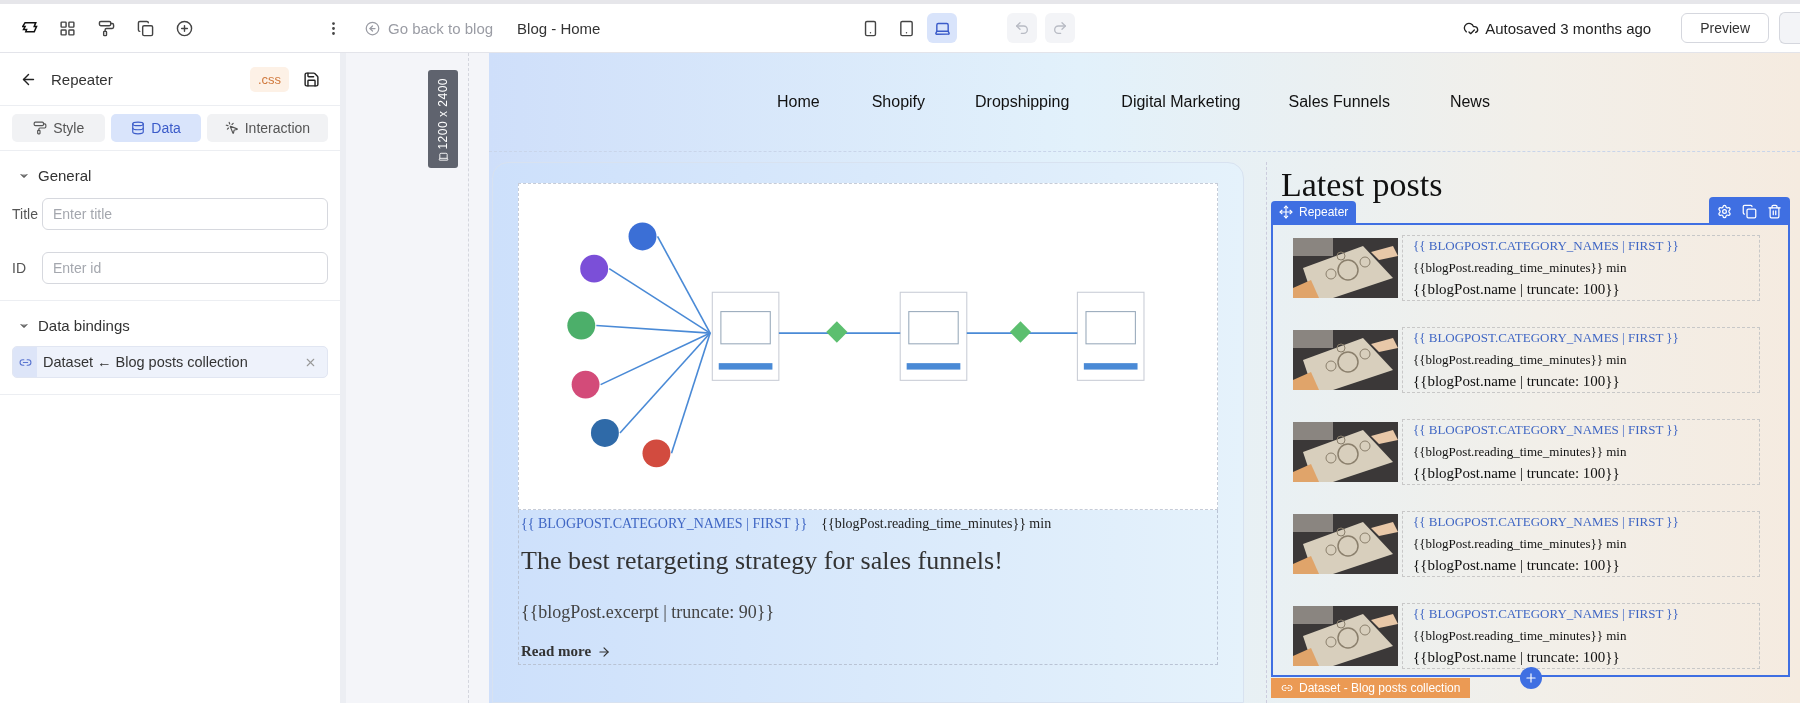 The width and height of the screenshot is (1800, 703). I want to click on arrow-right-icon, so click(604, 651).